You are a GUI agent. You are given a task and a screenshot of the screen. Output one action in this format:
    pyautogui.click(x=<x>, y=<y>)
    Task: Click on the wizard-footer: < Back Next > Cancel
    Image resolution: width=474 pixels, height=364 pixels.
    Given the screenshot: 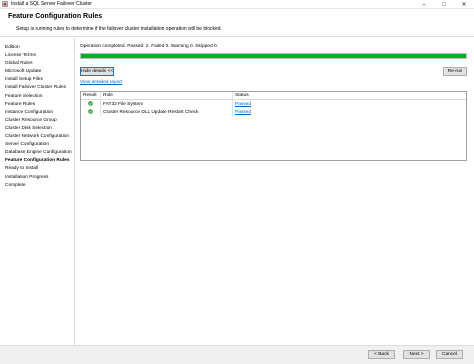 What is the action you would take?
    pyautogui.click(x=237, y=354)
    